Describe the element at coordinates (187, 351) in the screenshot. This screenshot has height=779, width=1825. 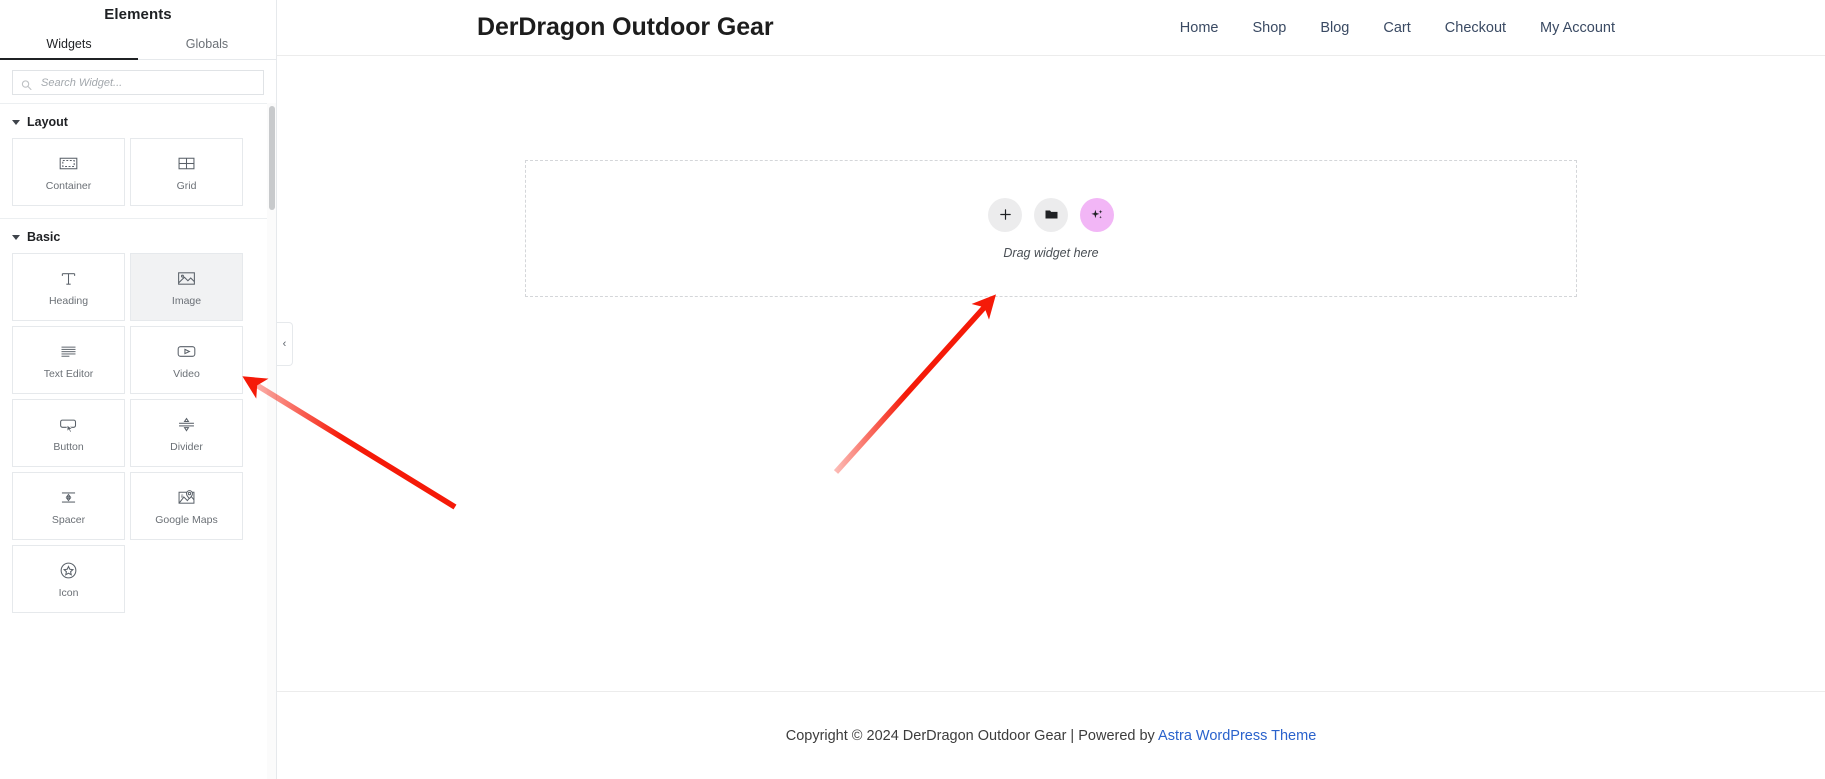
I see `video-icon` at that location.